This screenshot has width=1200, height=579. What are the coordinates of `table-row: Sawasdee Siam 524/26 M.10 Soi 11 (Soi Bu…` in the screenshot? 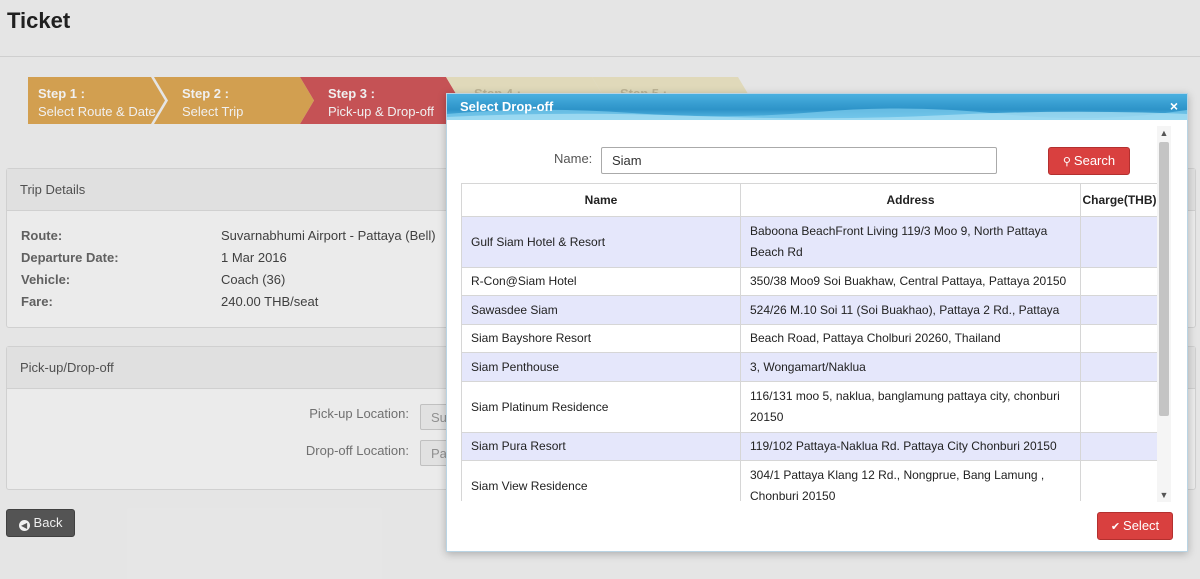 It's located at (809, 310).